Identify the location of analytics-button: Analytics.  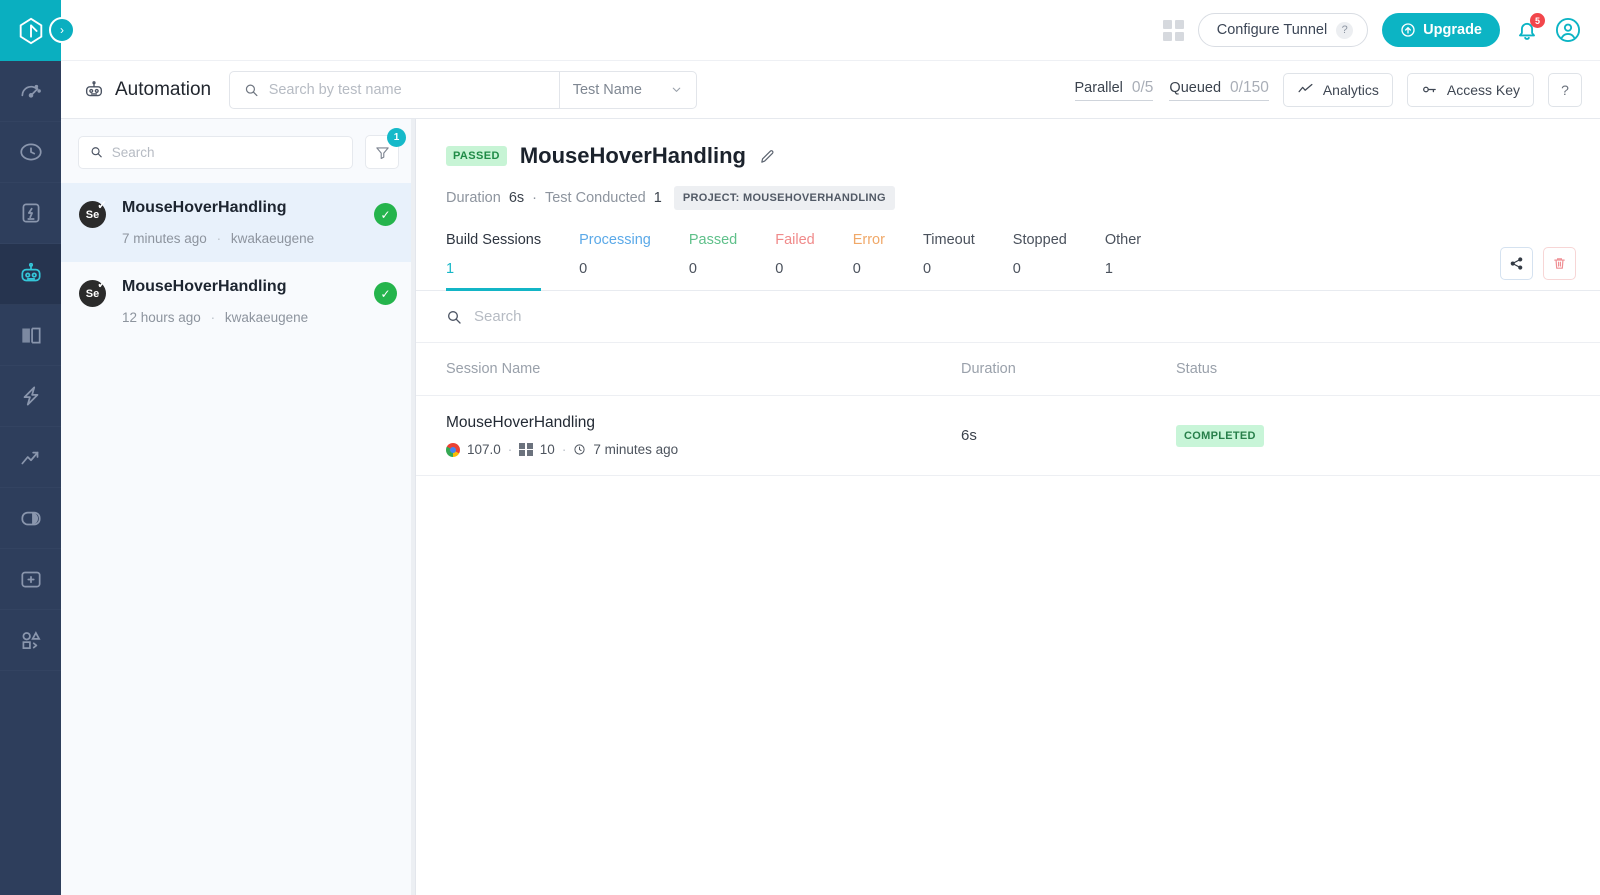
(1337, 89).